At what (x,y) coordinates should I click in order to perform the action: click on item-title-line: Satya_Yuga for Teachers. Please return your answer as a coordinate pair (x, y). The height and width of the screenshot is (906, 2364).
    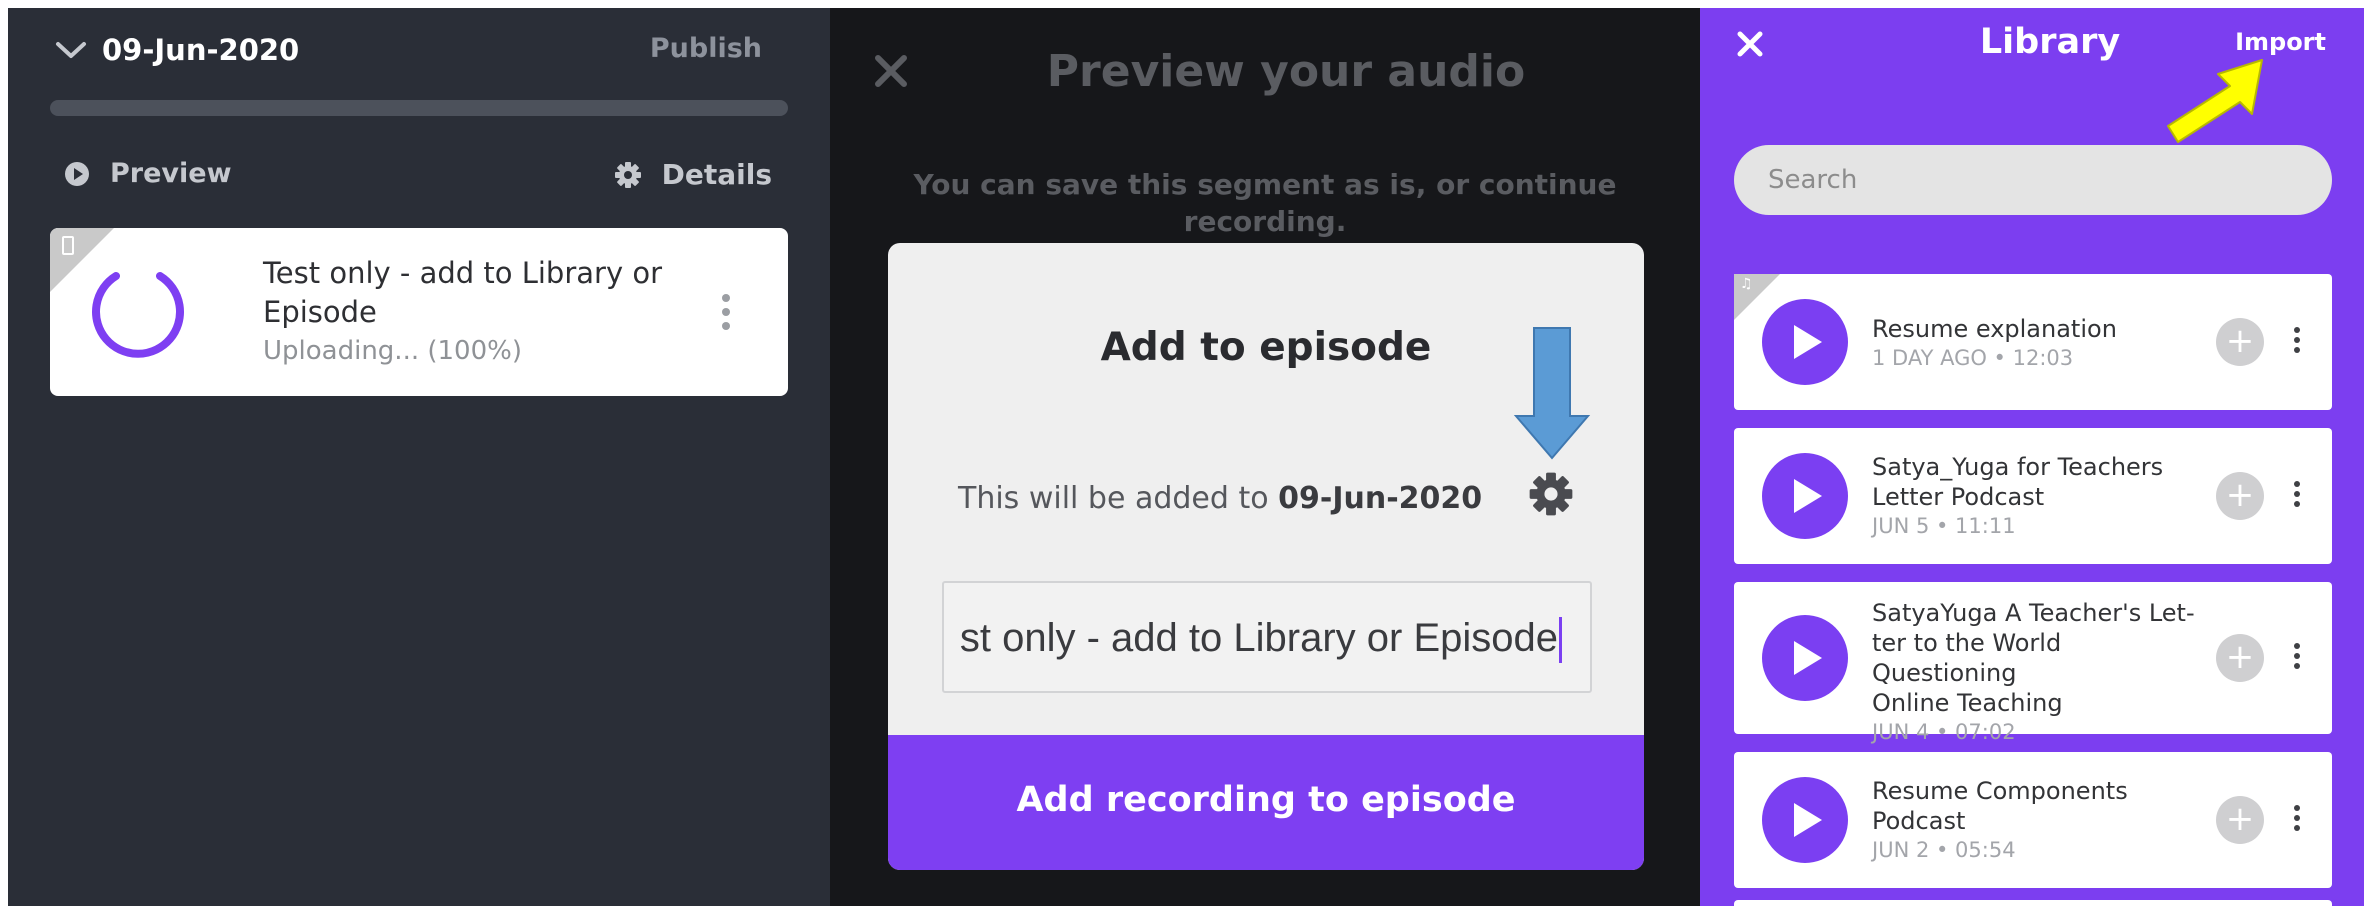
    Looking at the image, I should click on (2018, 467).